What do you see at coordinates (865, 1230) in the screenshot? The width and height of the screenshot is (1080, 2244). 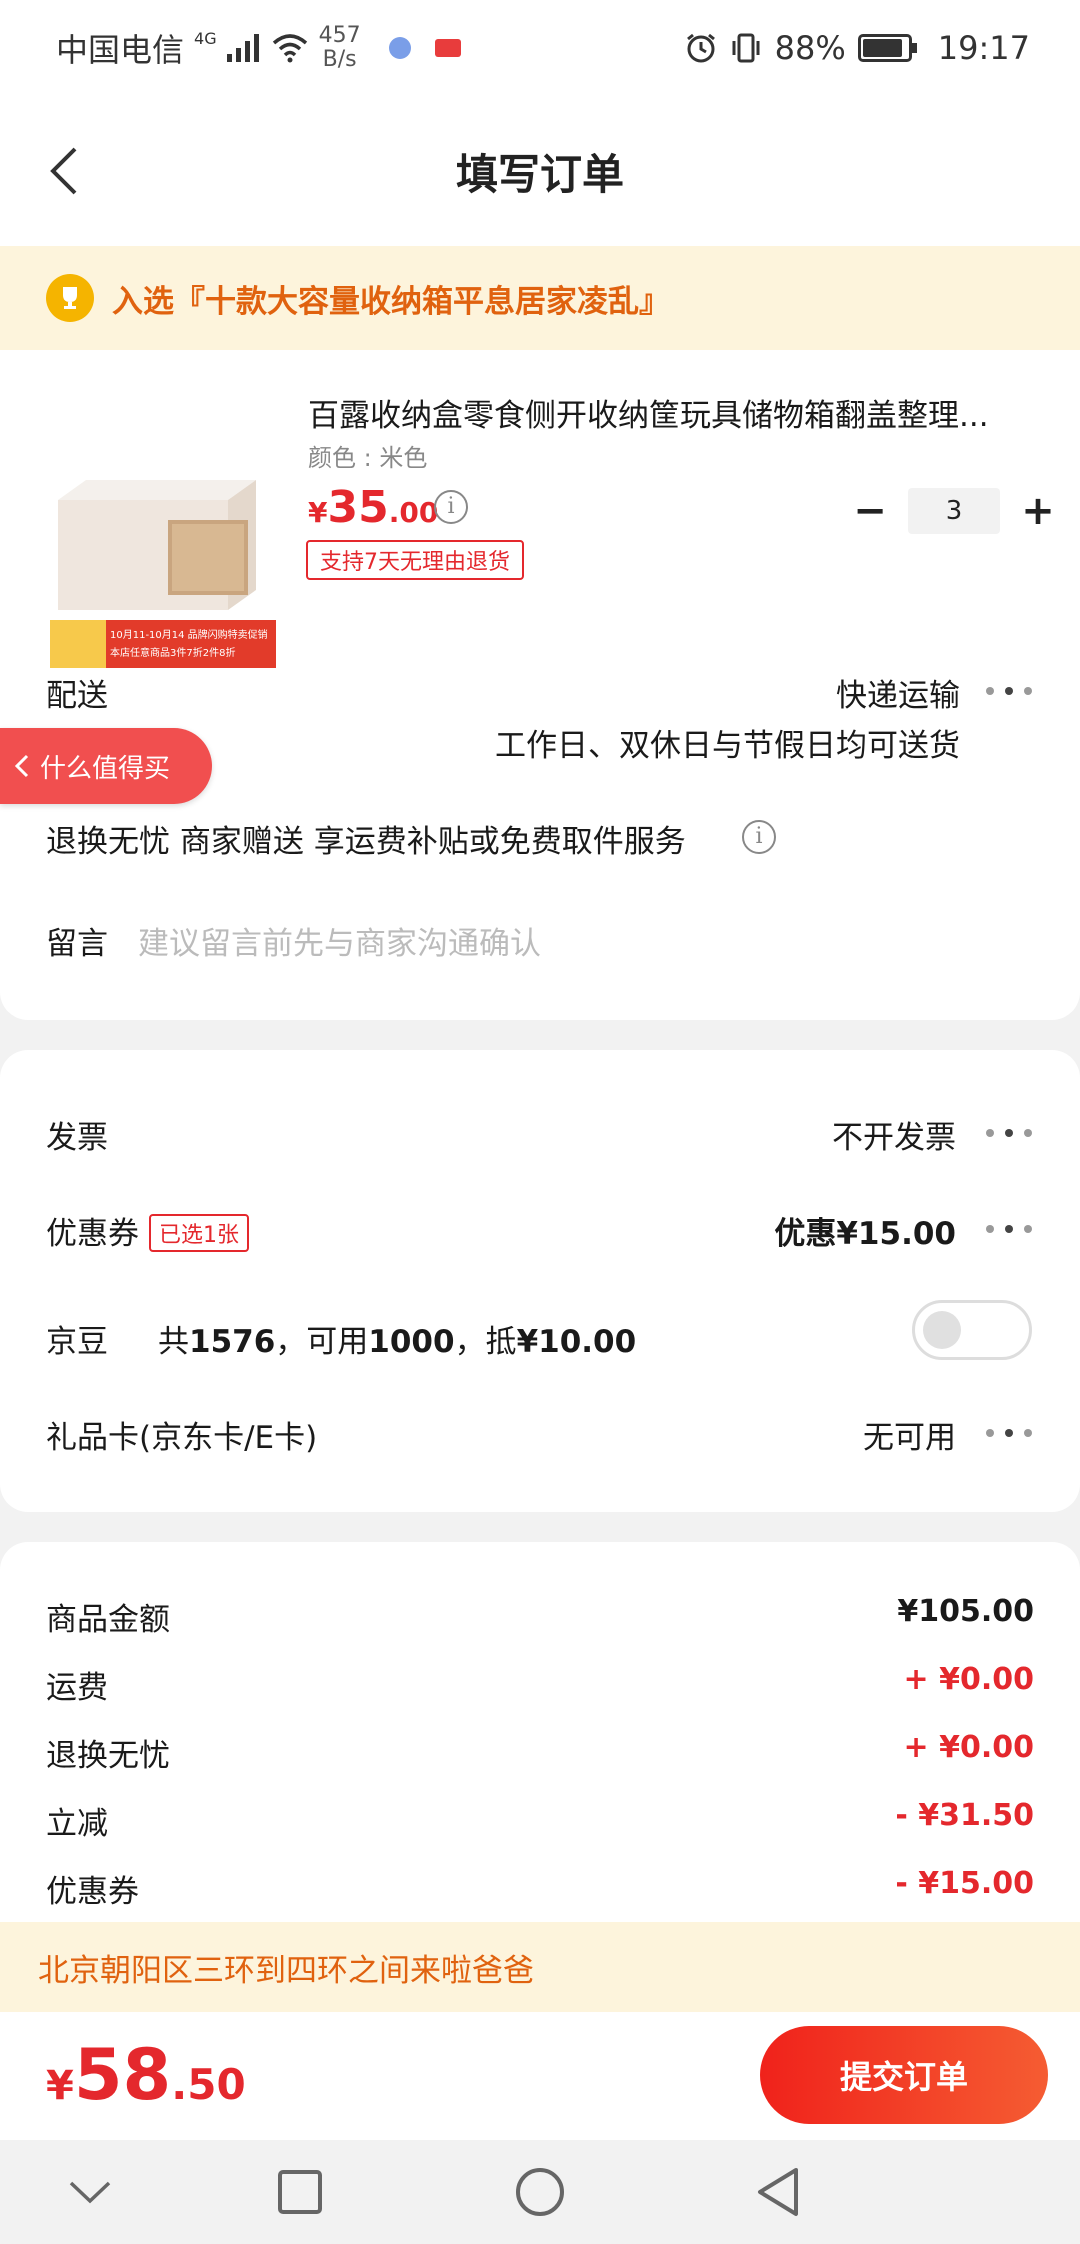 I see `coupon-value: 优惠¥15.00` at bounding box center [865, 1230].